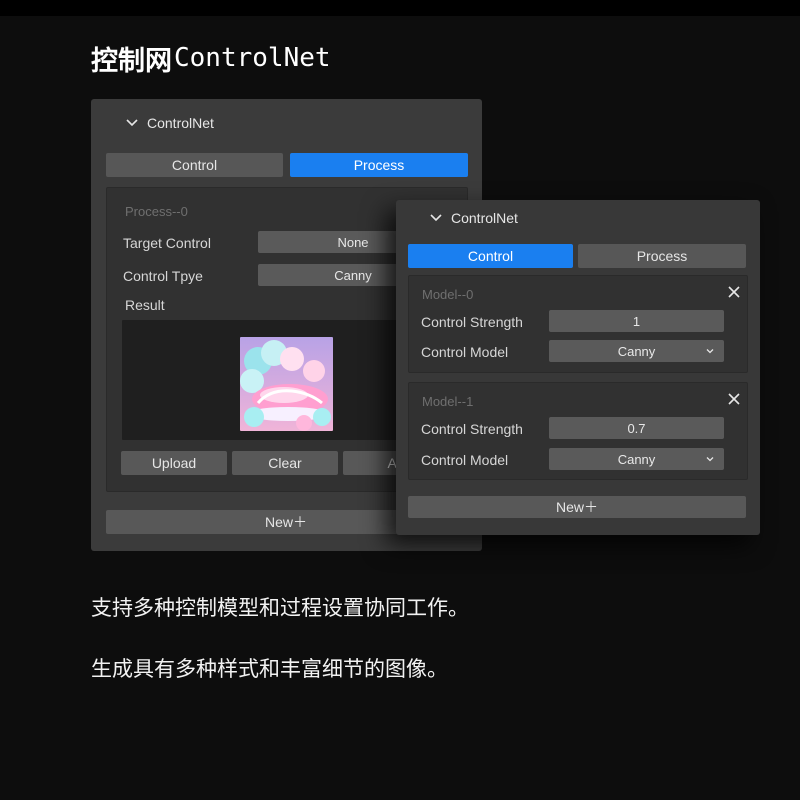 Image resolution: width=800 pixels, height=800 pixels. Describe the element at coordinates (167, 243) in the screenshot. I see `target-control-label: Target Control` at that location.